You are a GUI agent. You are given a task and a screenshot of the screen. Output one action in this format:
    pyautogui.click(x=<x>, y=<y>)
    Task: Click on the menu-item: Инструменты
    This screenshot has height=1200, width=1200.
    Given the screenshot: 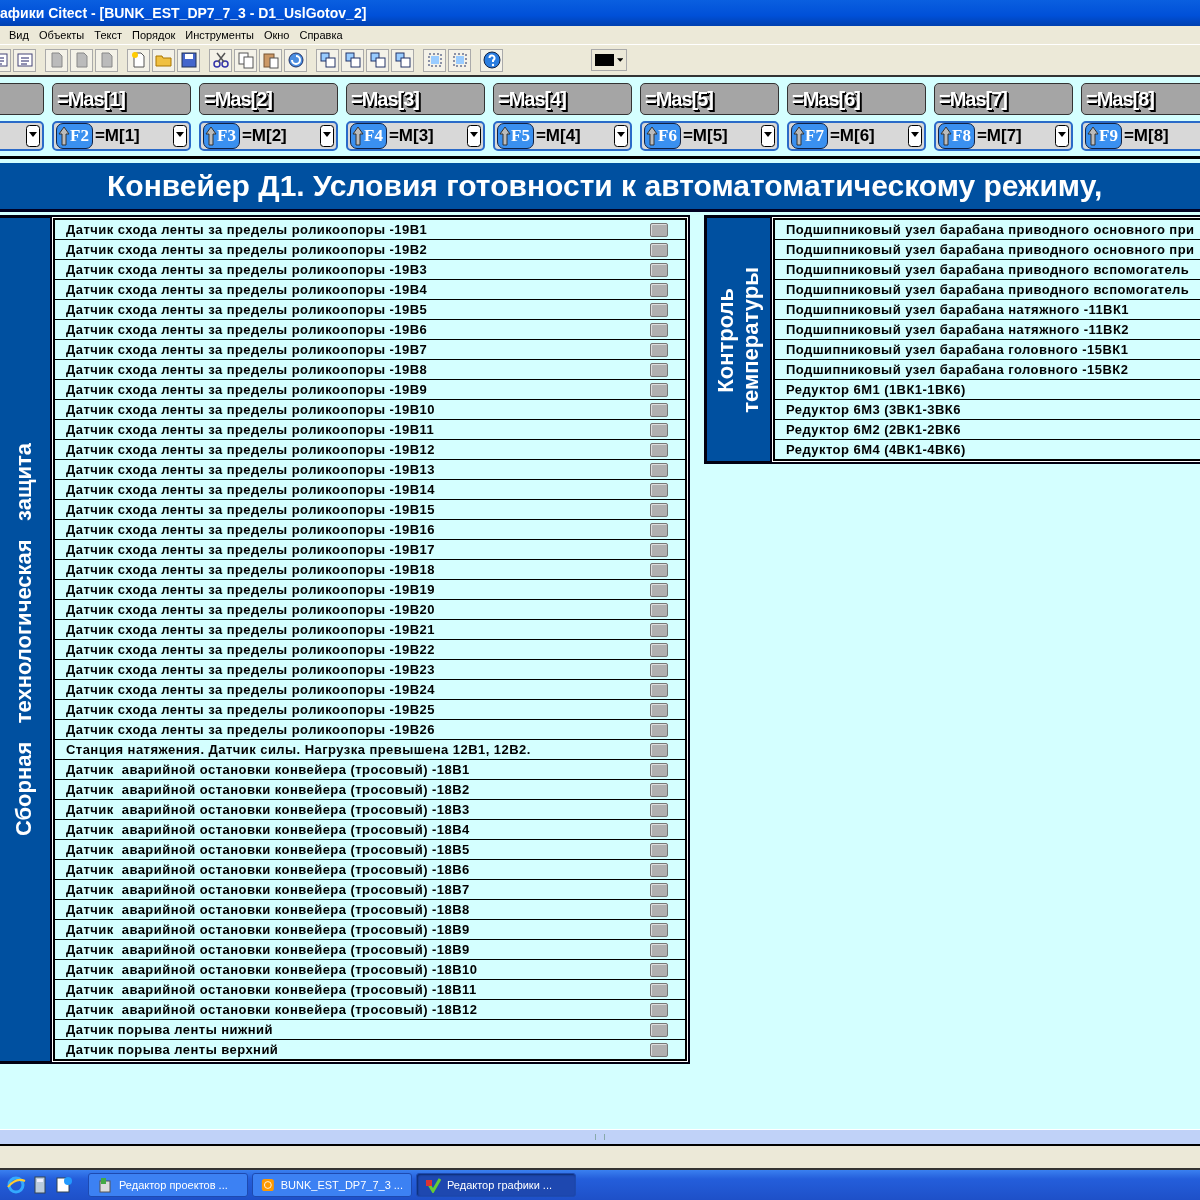 What is the action you would take?
    pyautogui.click(x=219, y=35)
    